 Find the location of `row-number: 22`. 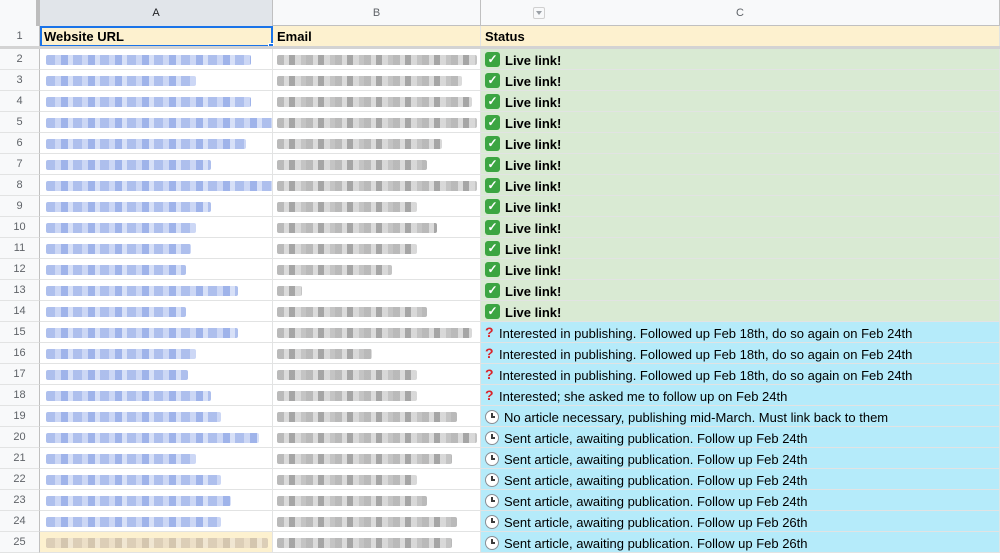

row-number: 22 is located at coordinates (20, 479).